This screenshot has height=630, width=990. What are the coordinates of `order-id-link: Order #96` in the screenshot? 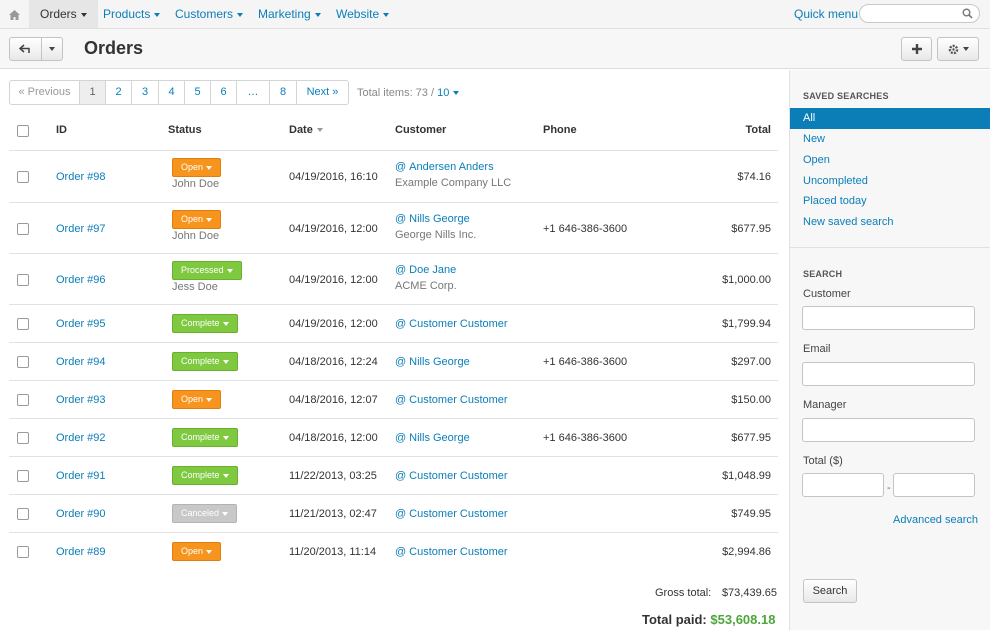 It's located at (81, 280).